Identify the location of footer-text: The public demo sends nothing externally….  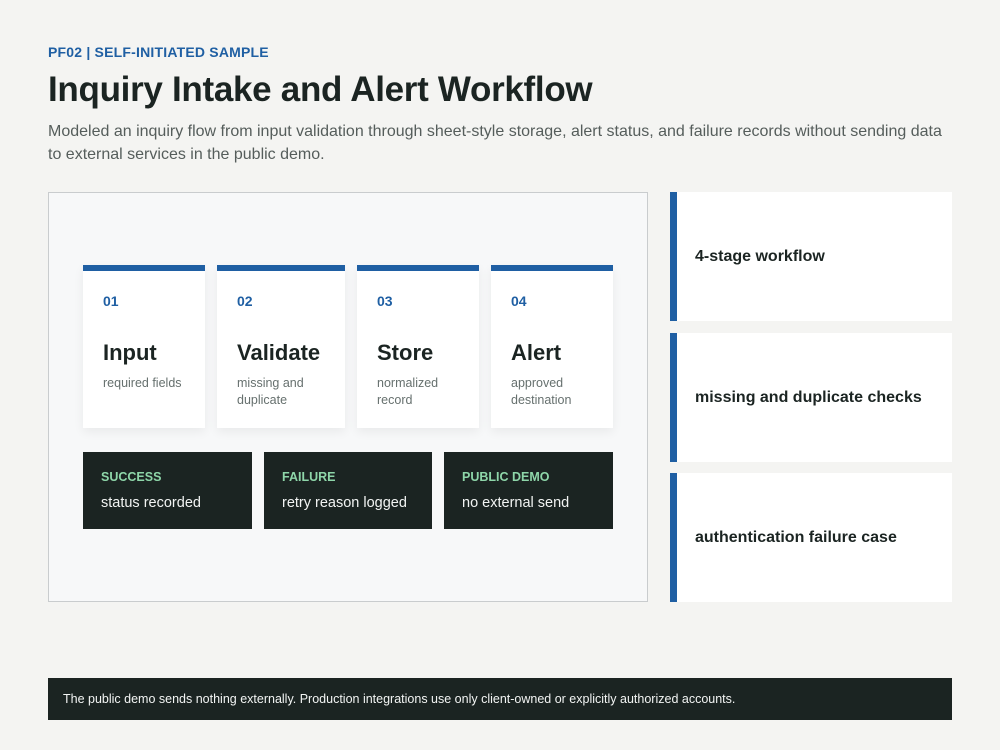
(399, 699).